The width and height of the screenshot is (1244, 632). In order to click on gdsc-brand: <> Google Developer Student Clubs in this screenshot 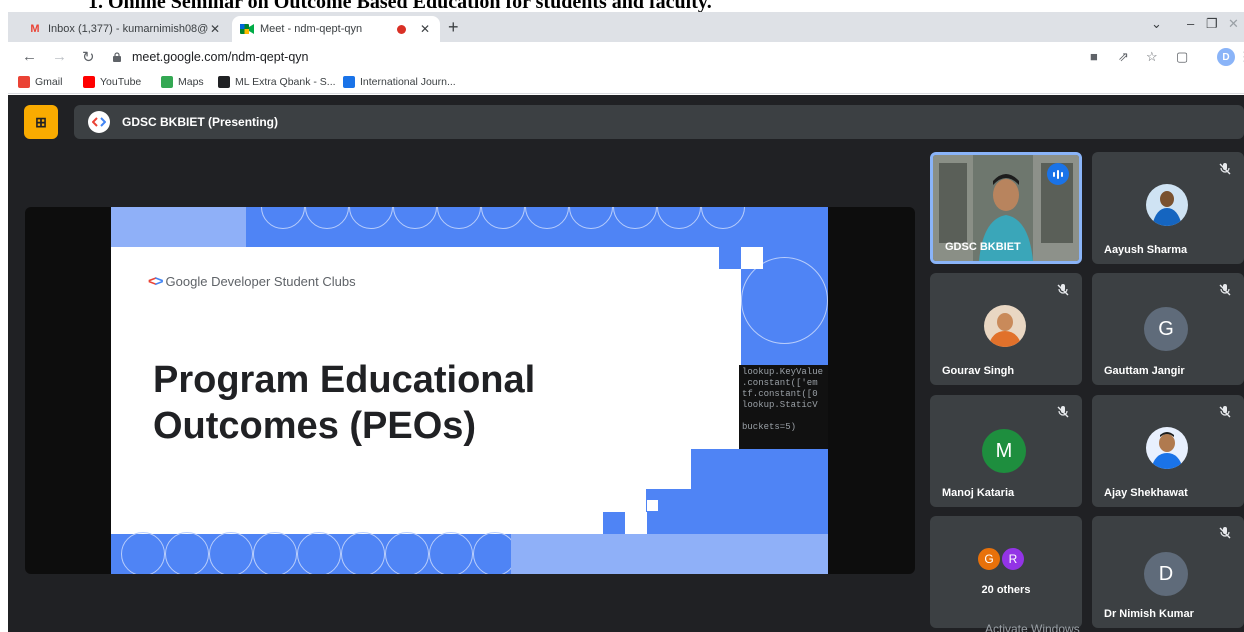, I will do `click(252, 281)`.